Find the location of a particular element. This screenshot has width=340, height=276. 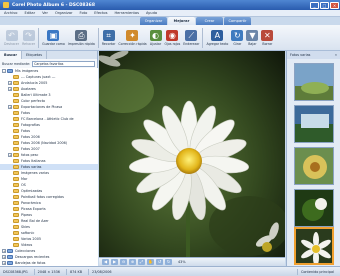

recortar-button: ⌗ Recortar is located at coordinates (108, 38).